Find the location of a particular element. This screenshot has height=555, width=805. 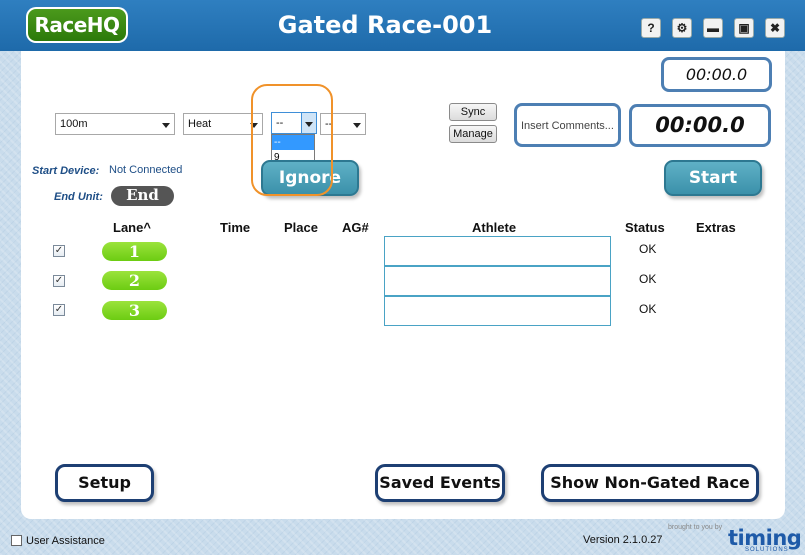

lane-number-button: 2 is located at coordinates (134, 280).